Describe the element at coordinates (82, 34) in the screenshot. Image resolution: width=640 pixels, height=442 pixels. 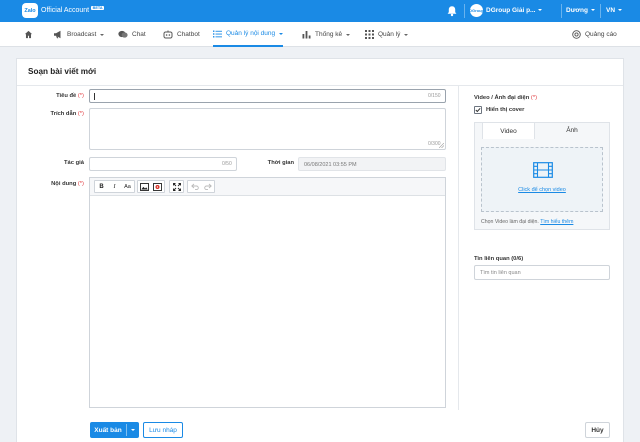
I see `nav-broadcast-label: Broadcast` at that location.